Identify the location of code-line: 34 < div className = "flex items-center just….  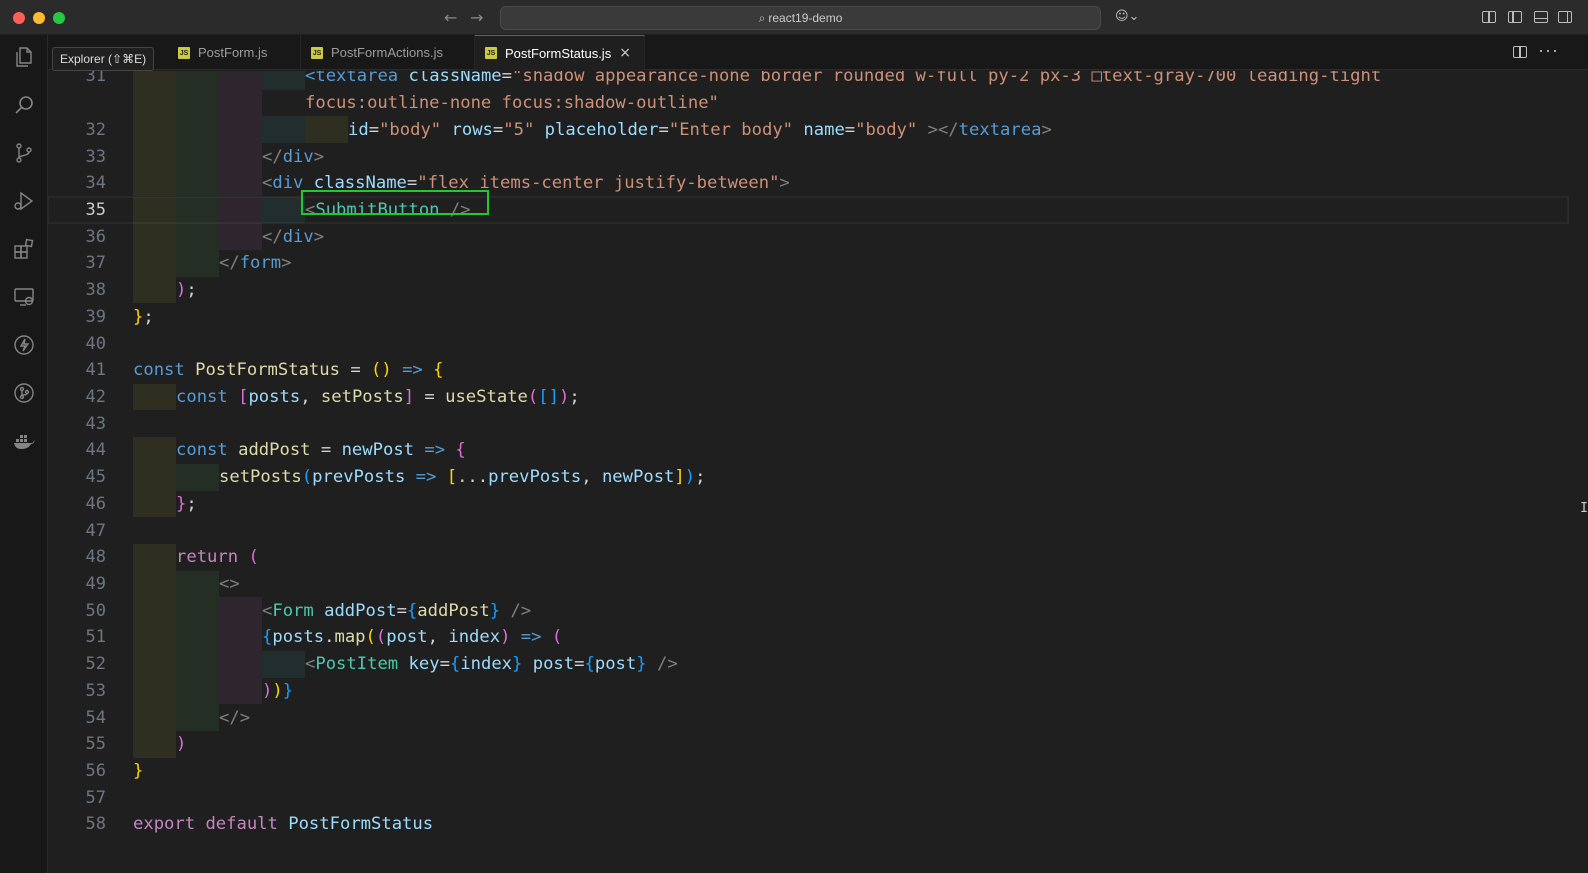
(808, 183).